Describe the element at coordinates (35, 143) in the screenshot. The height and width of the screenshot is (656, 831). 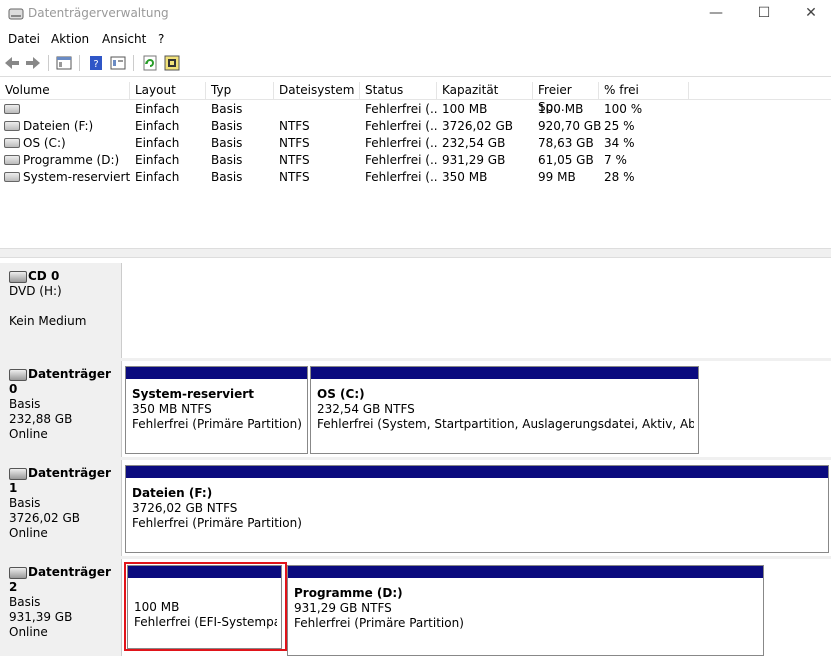
I see `volume-cell: OS (C:)` at that location.